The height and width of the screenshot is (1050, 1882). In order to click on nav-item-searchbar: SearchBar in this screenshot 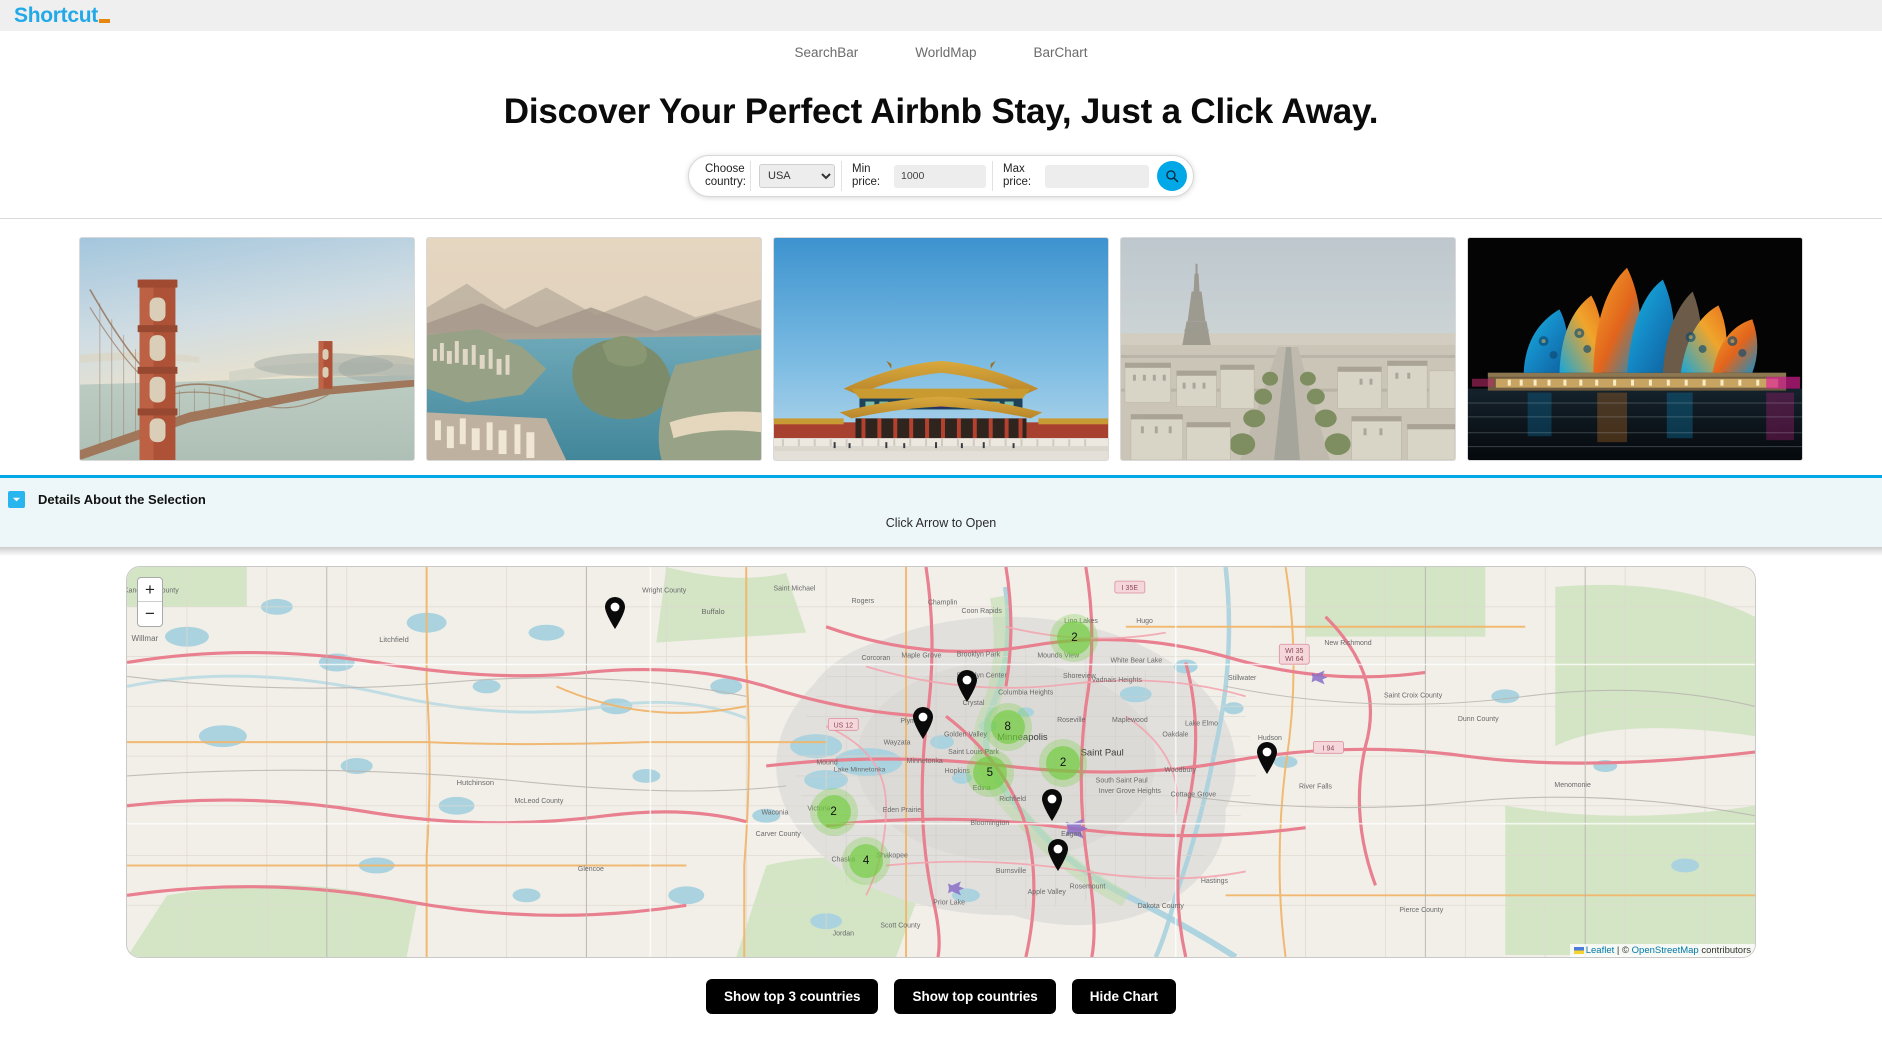, I will do `click(826, 52)`.